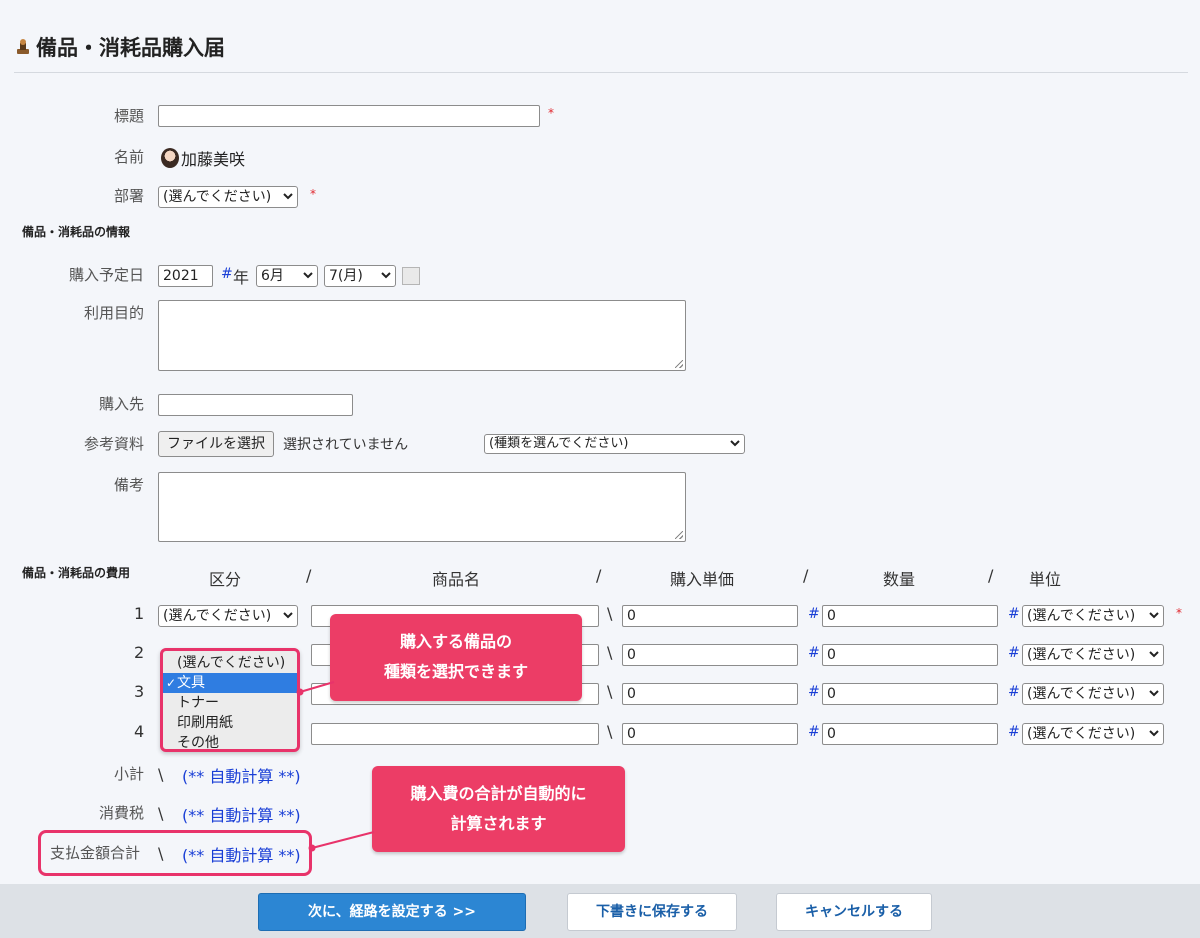 This screenshot has height=938, width=1200. What do you see at coordinates (230, 703) in the screenshot?
I see `dropdown-option: トナー` at bounding box center [230, 703].